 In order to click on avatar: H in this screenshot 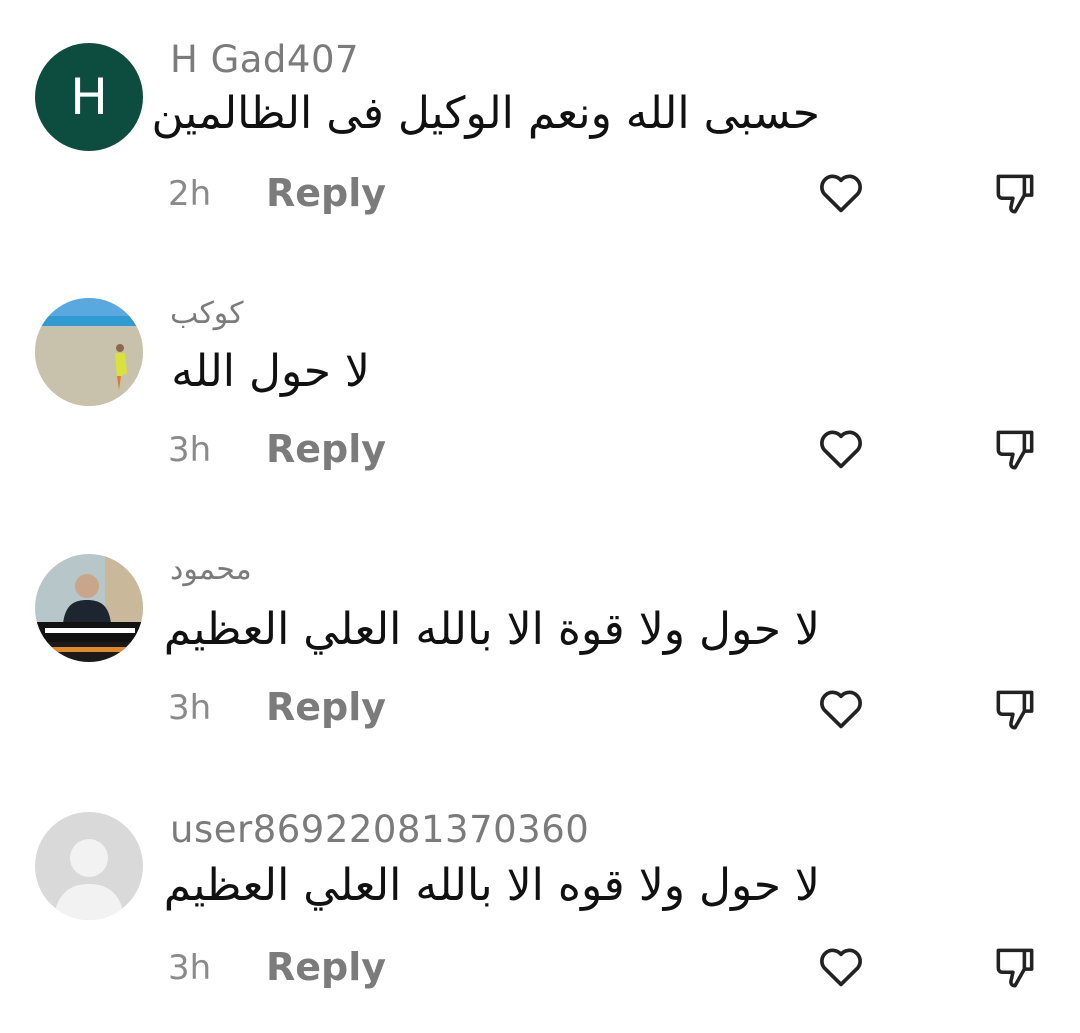, I will do `click(89, 97)`.